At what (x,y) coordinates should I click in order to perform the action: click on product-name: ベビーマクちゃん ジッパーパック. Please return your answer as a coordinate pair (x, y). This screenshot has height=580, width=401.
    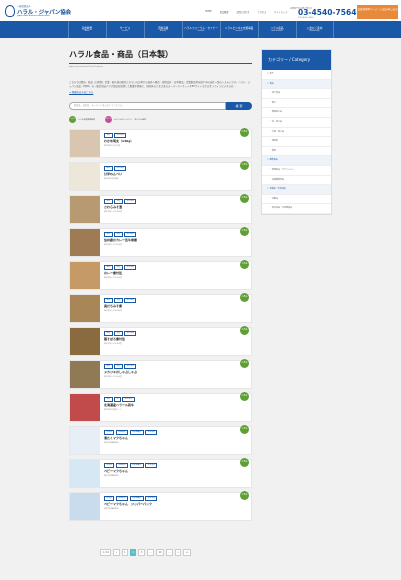
    Looking at the image, I should click on (128, 504).